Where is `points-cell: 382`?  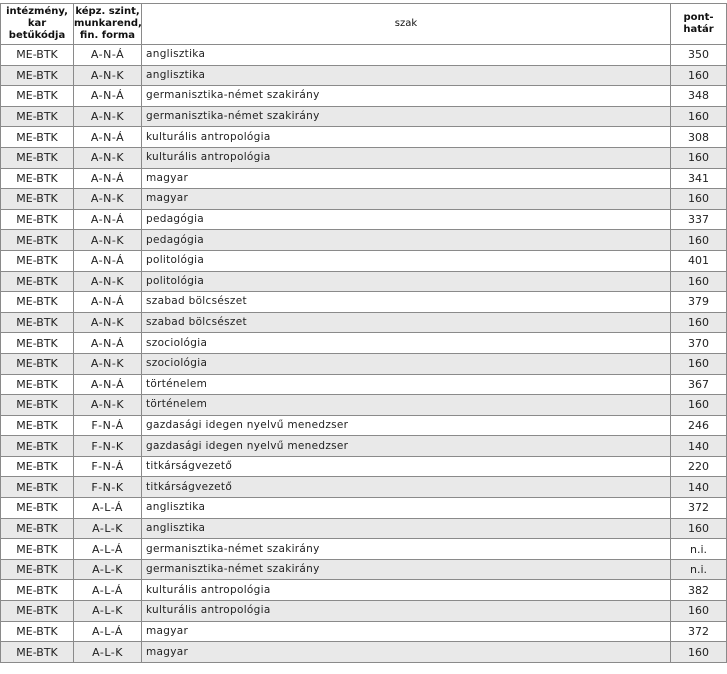
points-cell: 382 is located at coordinates (698, 590).